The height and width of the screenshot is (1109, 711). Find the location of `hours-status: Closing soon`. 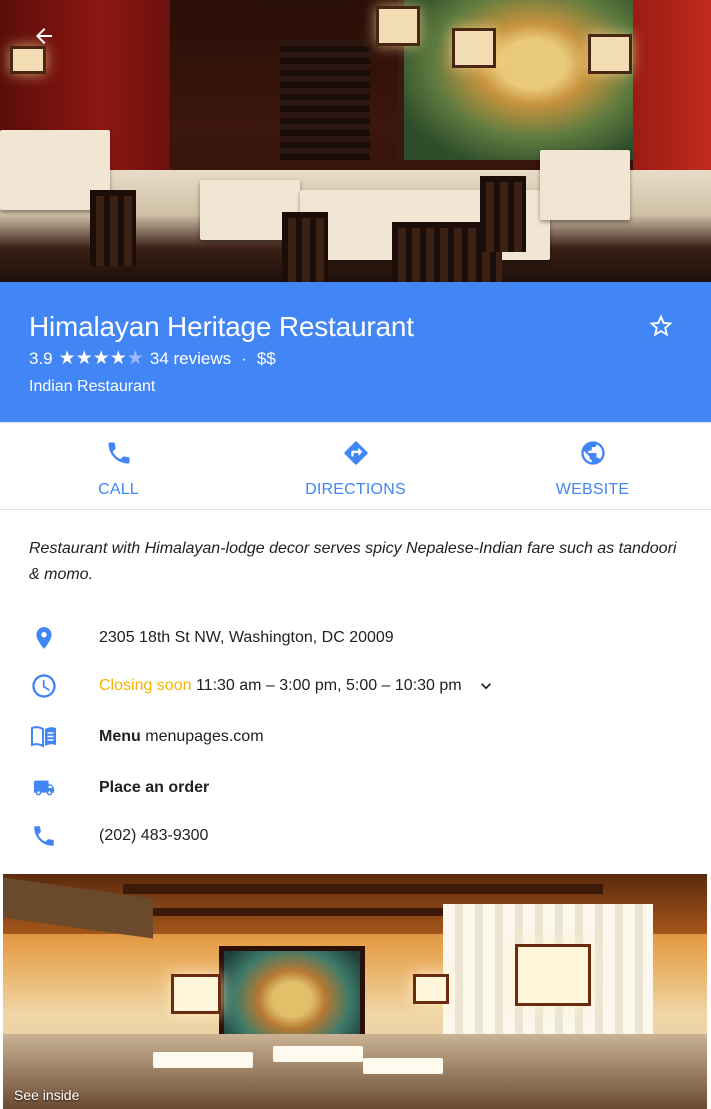

hours-status: Closing soon is located at coordinates (145, 686).